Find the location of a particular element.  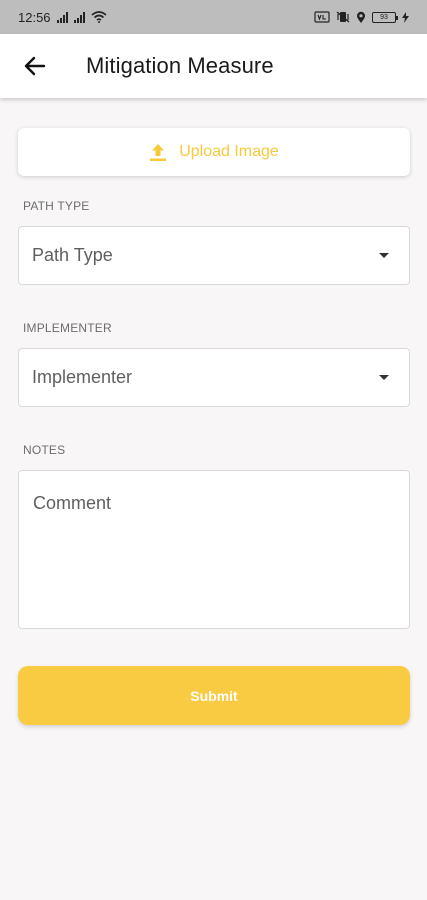

battery-icon: 93 is located at coordinates (385, 17).